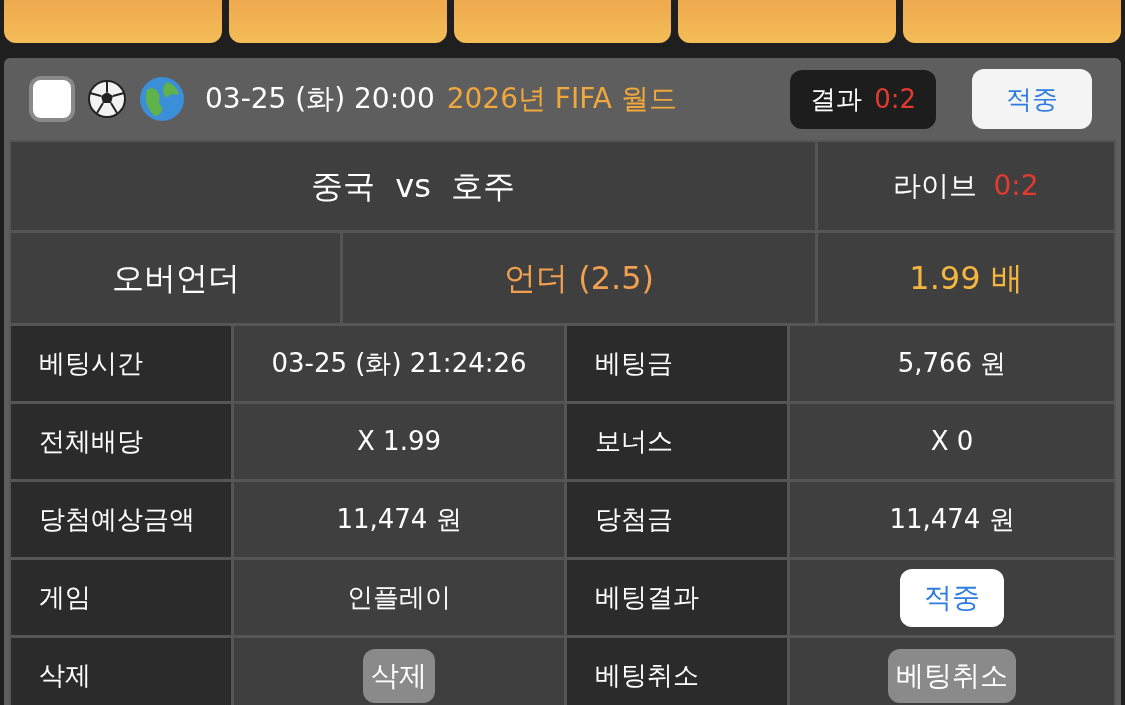 The image size is (1125, 705). What do you see at coordinates (399, 441) in the screenshot?
I see `detail-value: X 1.99` at bounding box center [399, 441].